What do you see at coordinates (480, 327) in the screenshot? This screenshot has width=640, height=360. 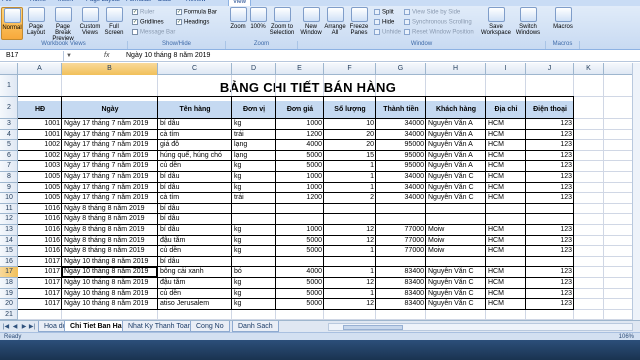 I see `horizontal-scrollbar` at bounding box center [480, 327].